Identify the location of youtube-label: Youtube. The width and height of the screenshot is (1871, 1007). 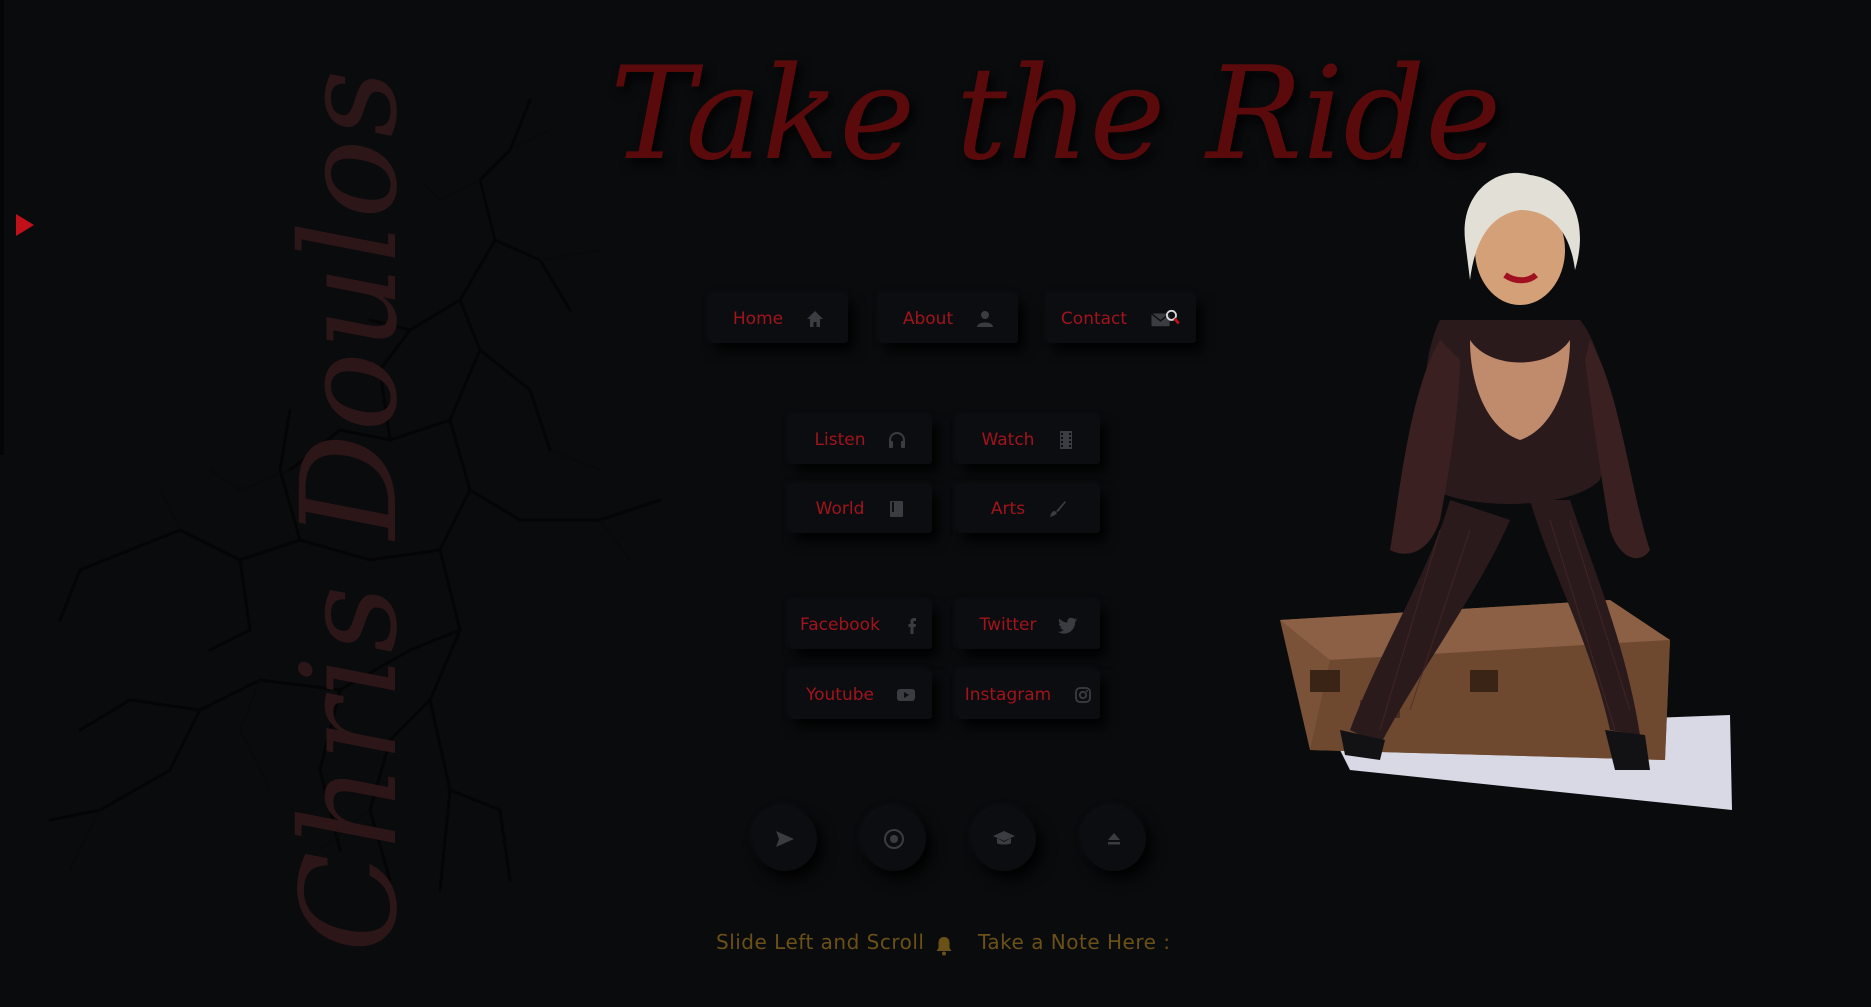
(840, 695).